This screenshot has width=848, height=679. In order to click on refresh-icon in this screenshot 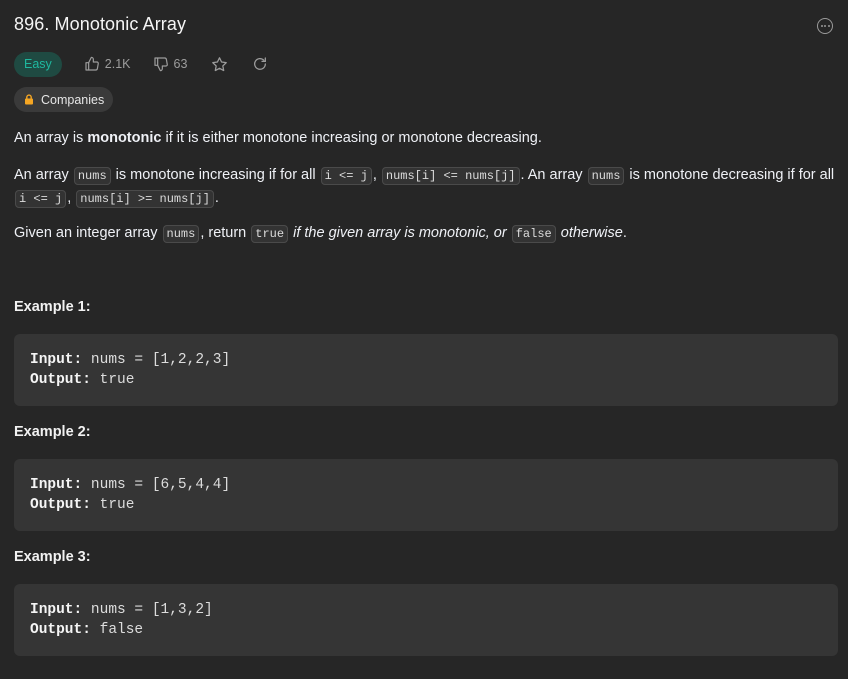, I will do `click(260, 63)`.